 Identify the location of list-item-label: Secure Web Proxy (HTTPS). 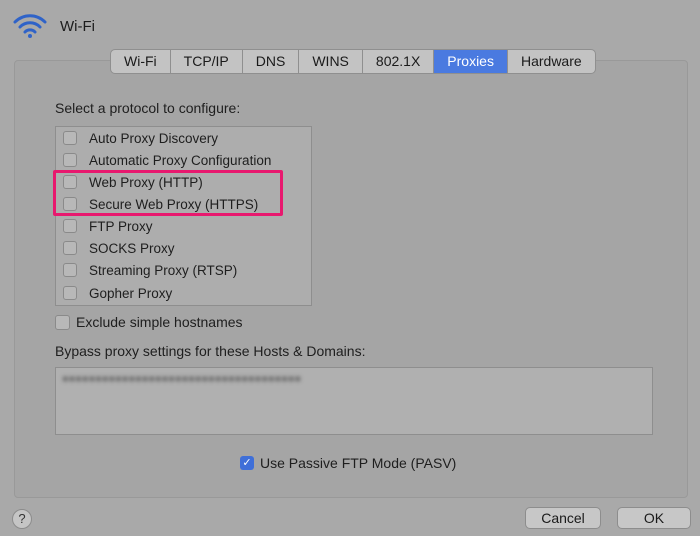
(174, 204).